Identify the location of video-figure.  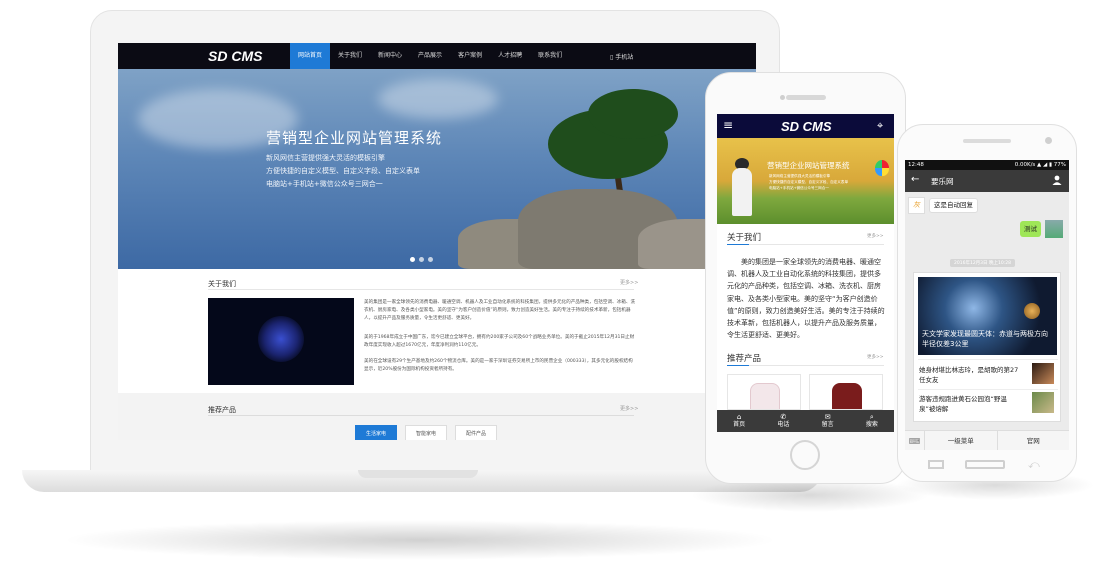
(281, 339).